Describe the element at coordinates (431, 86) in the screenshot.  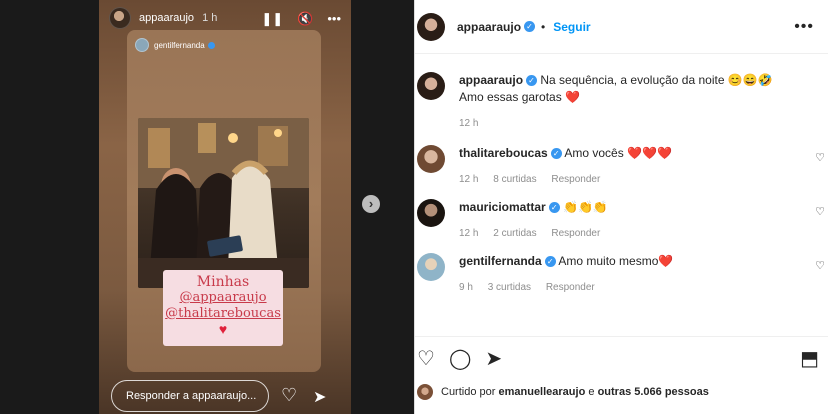
I see `caption-avatar` at that location.